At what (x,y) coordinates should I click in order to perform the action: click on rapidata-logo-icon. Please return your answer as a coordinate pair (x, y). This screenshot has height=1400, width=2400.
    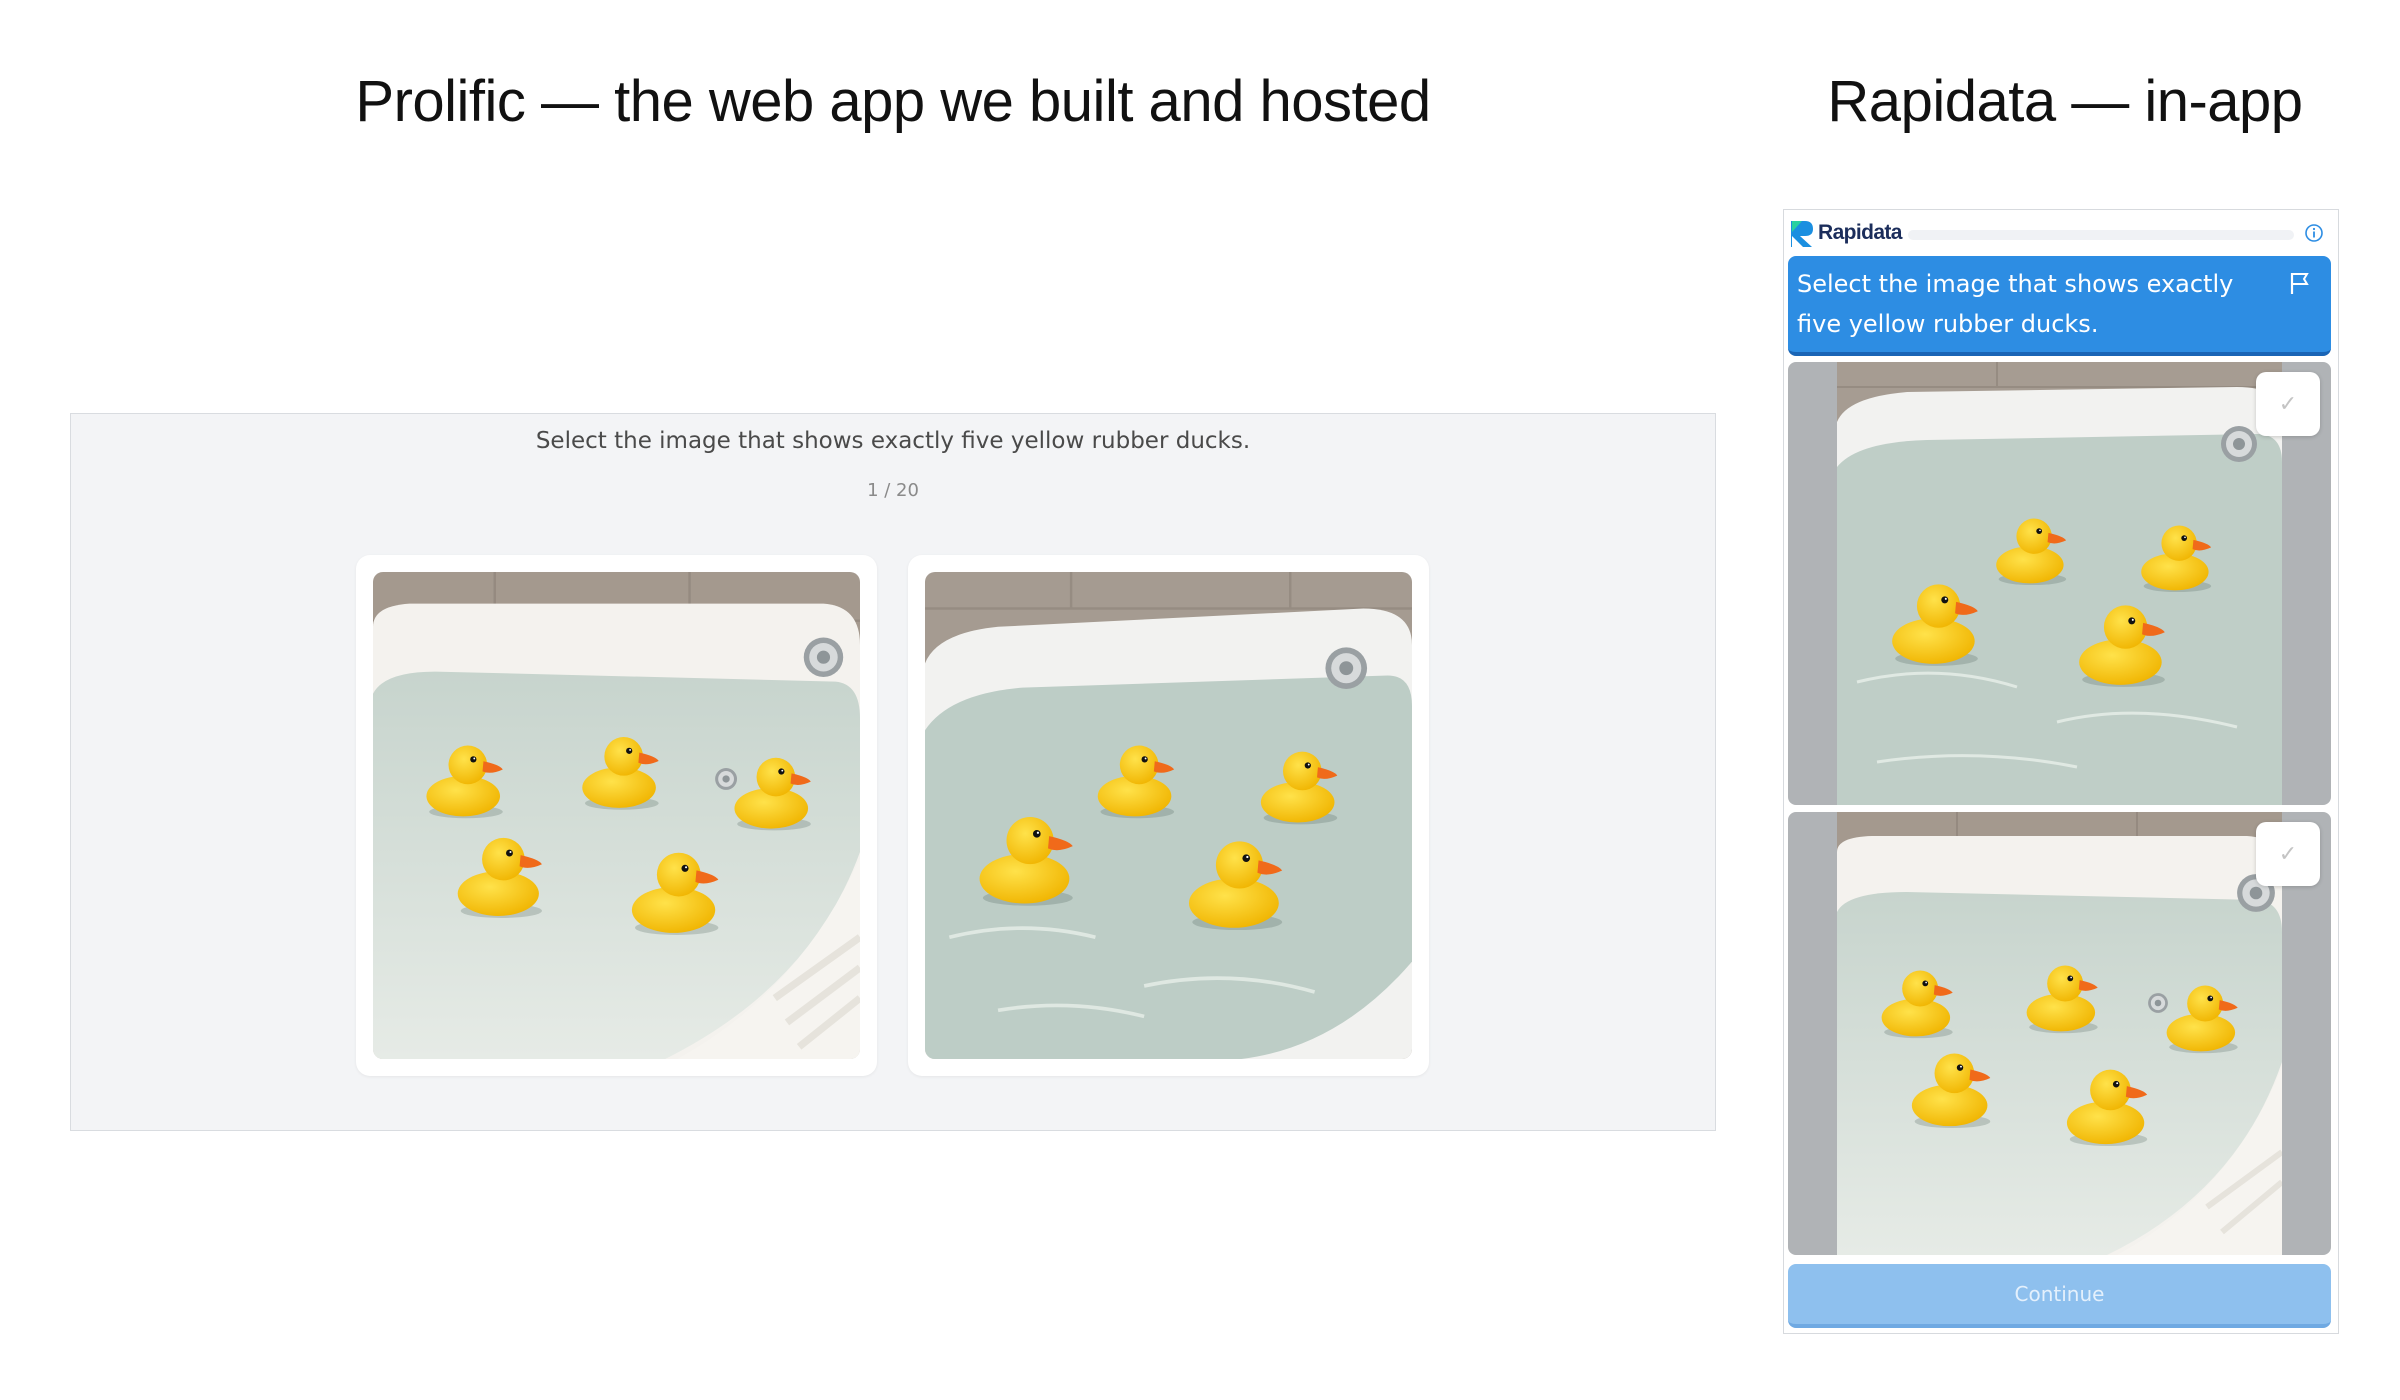
    Looking at the image, I should click on (1802, 234).